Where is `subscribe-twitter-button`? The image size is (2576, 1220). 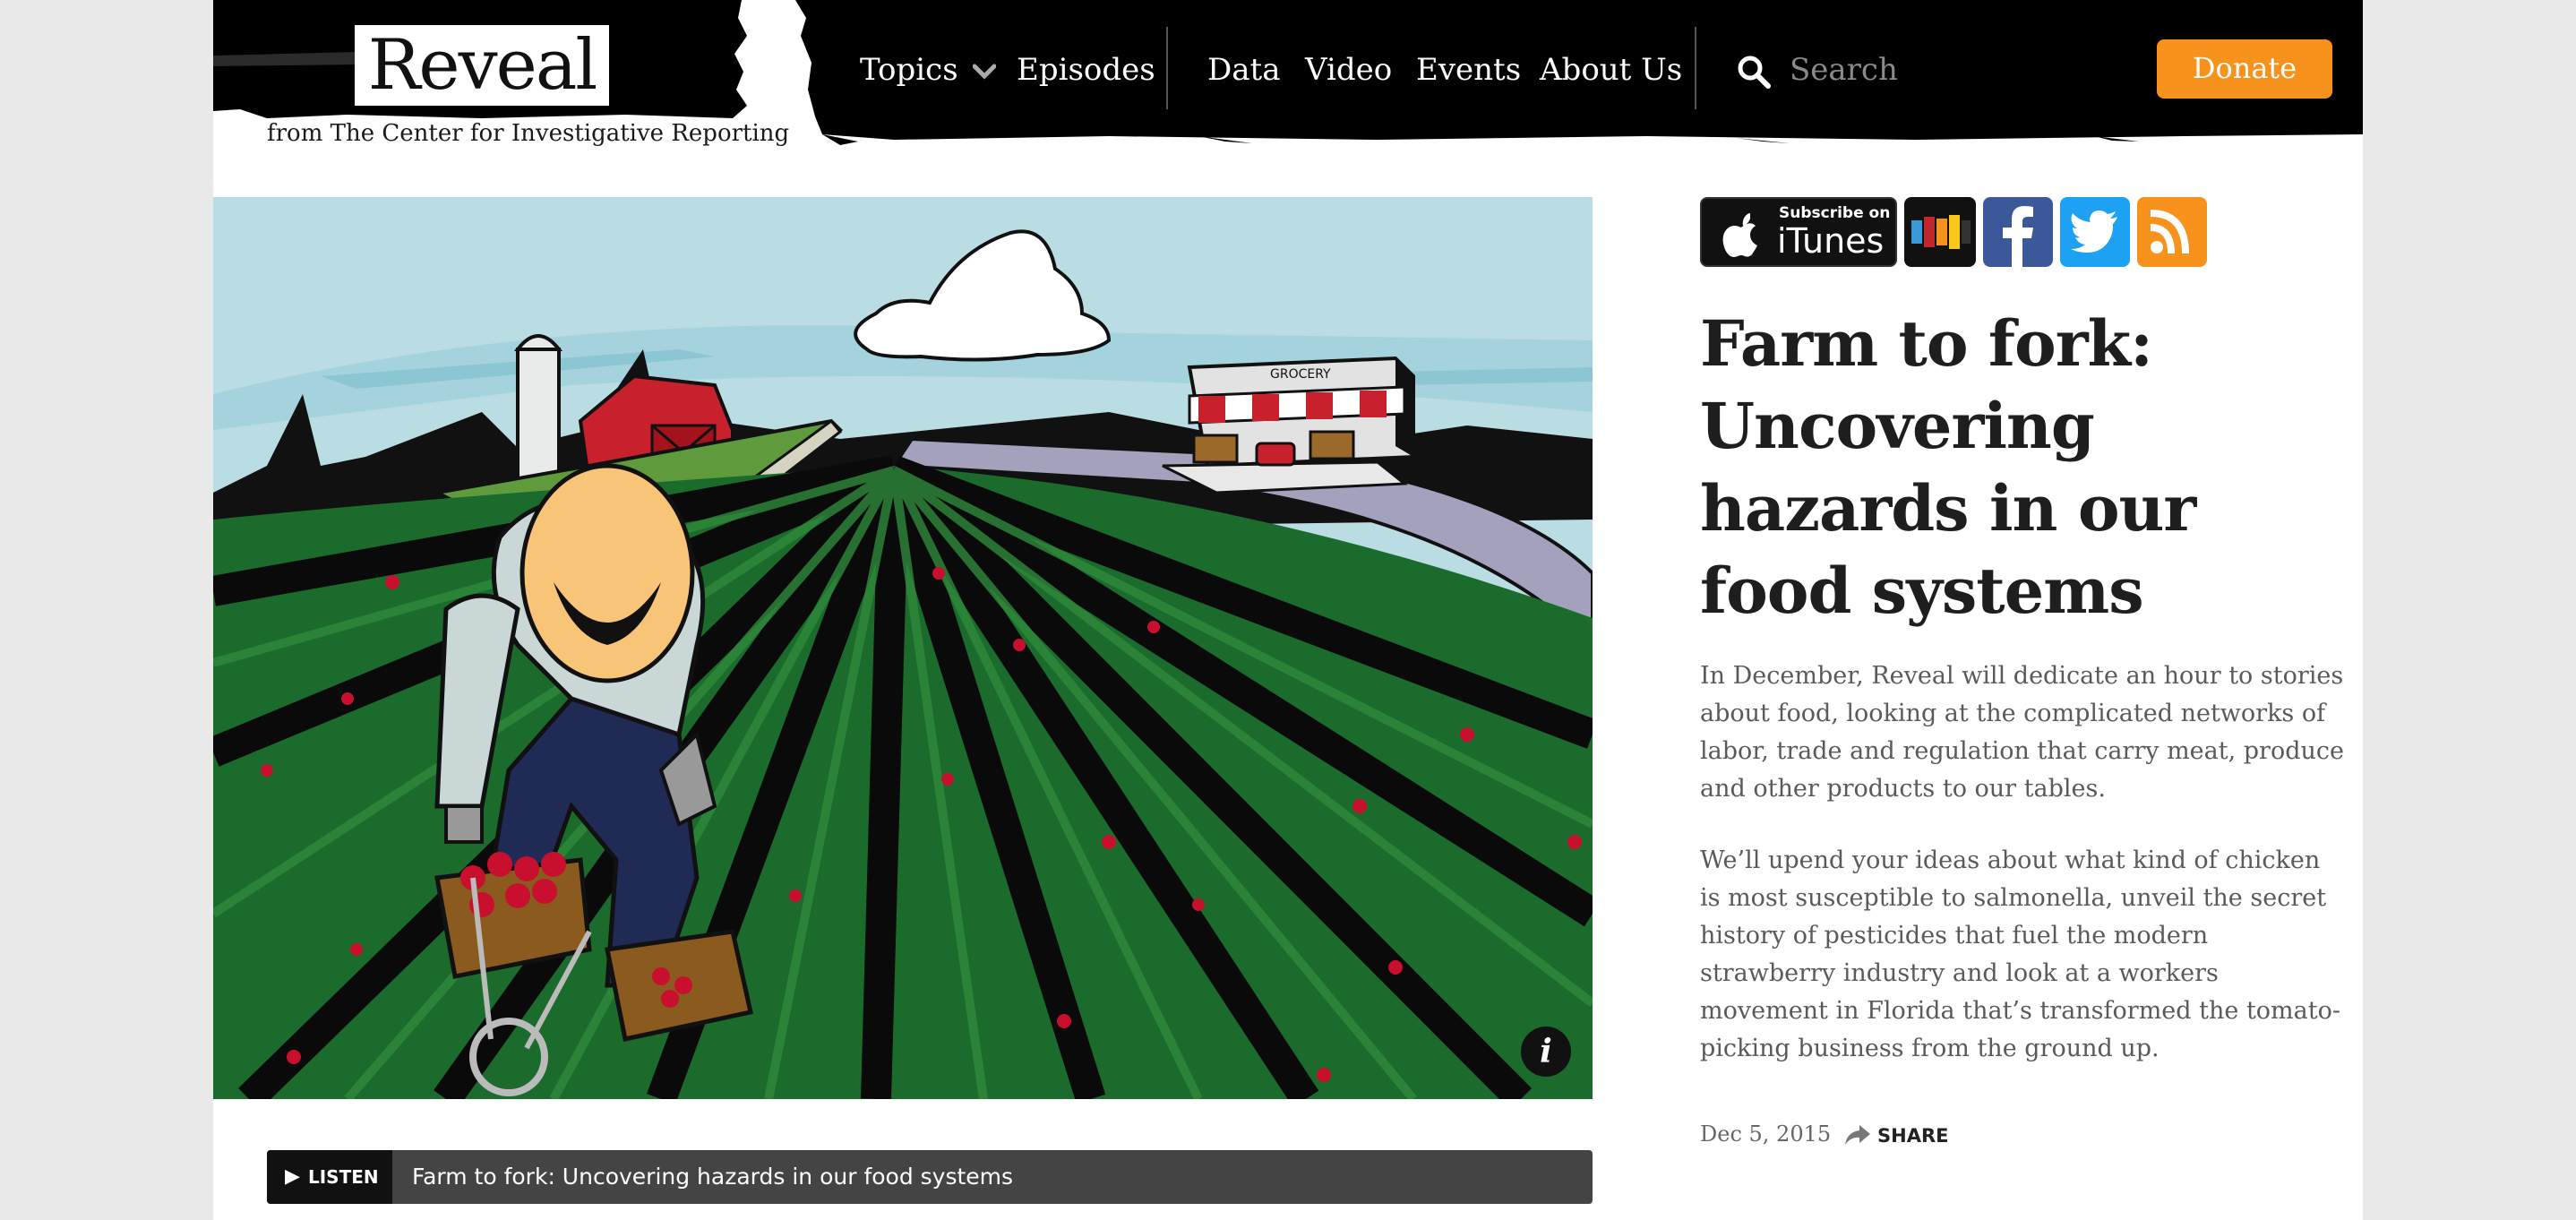 subscribe-twitter-button is located at coordinates (2095, 232).